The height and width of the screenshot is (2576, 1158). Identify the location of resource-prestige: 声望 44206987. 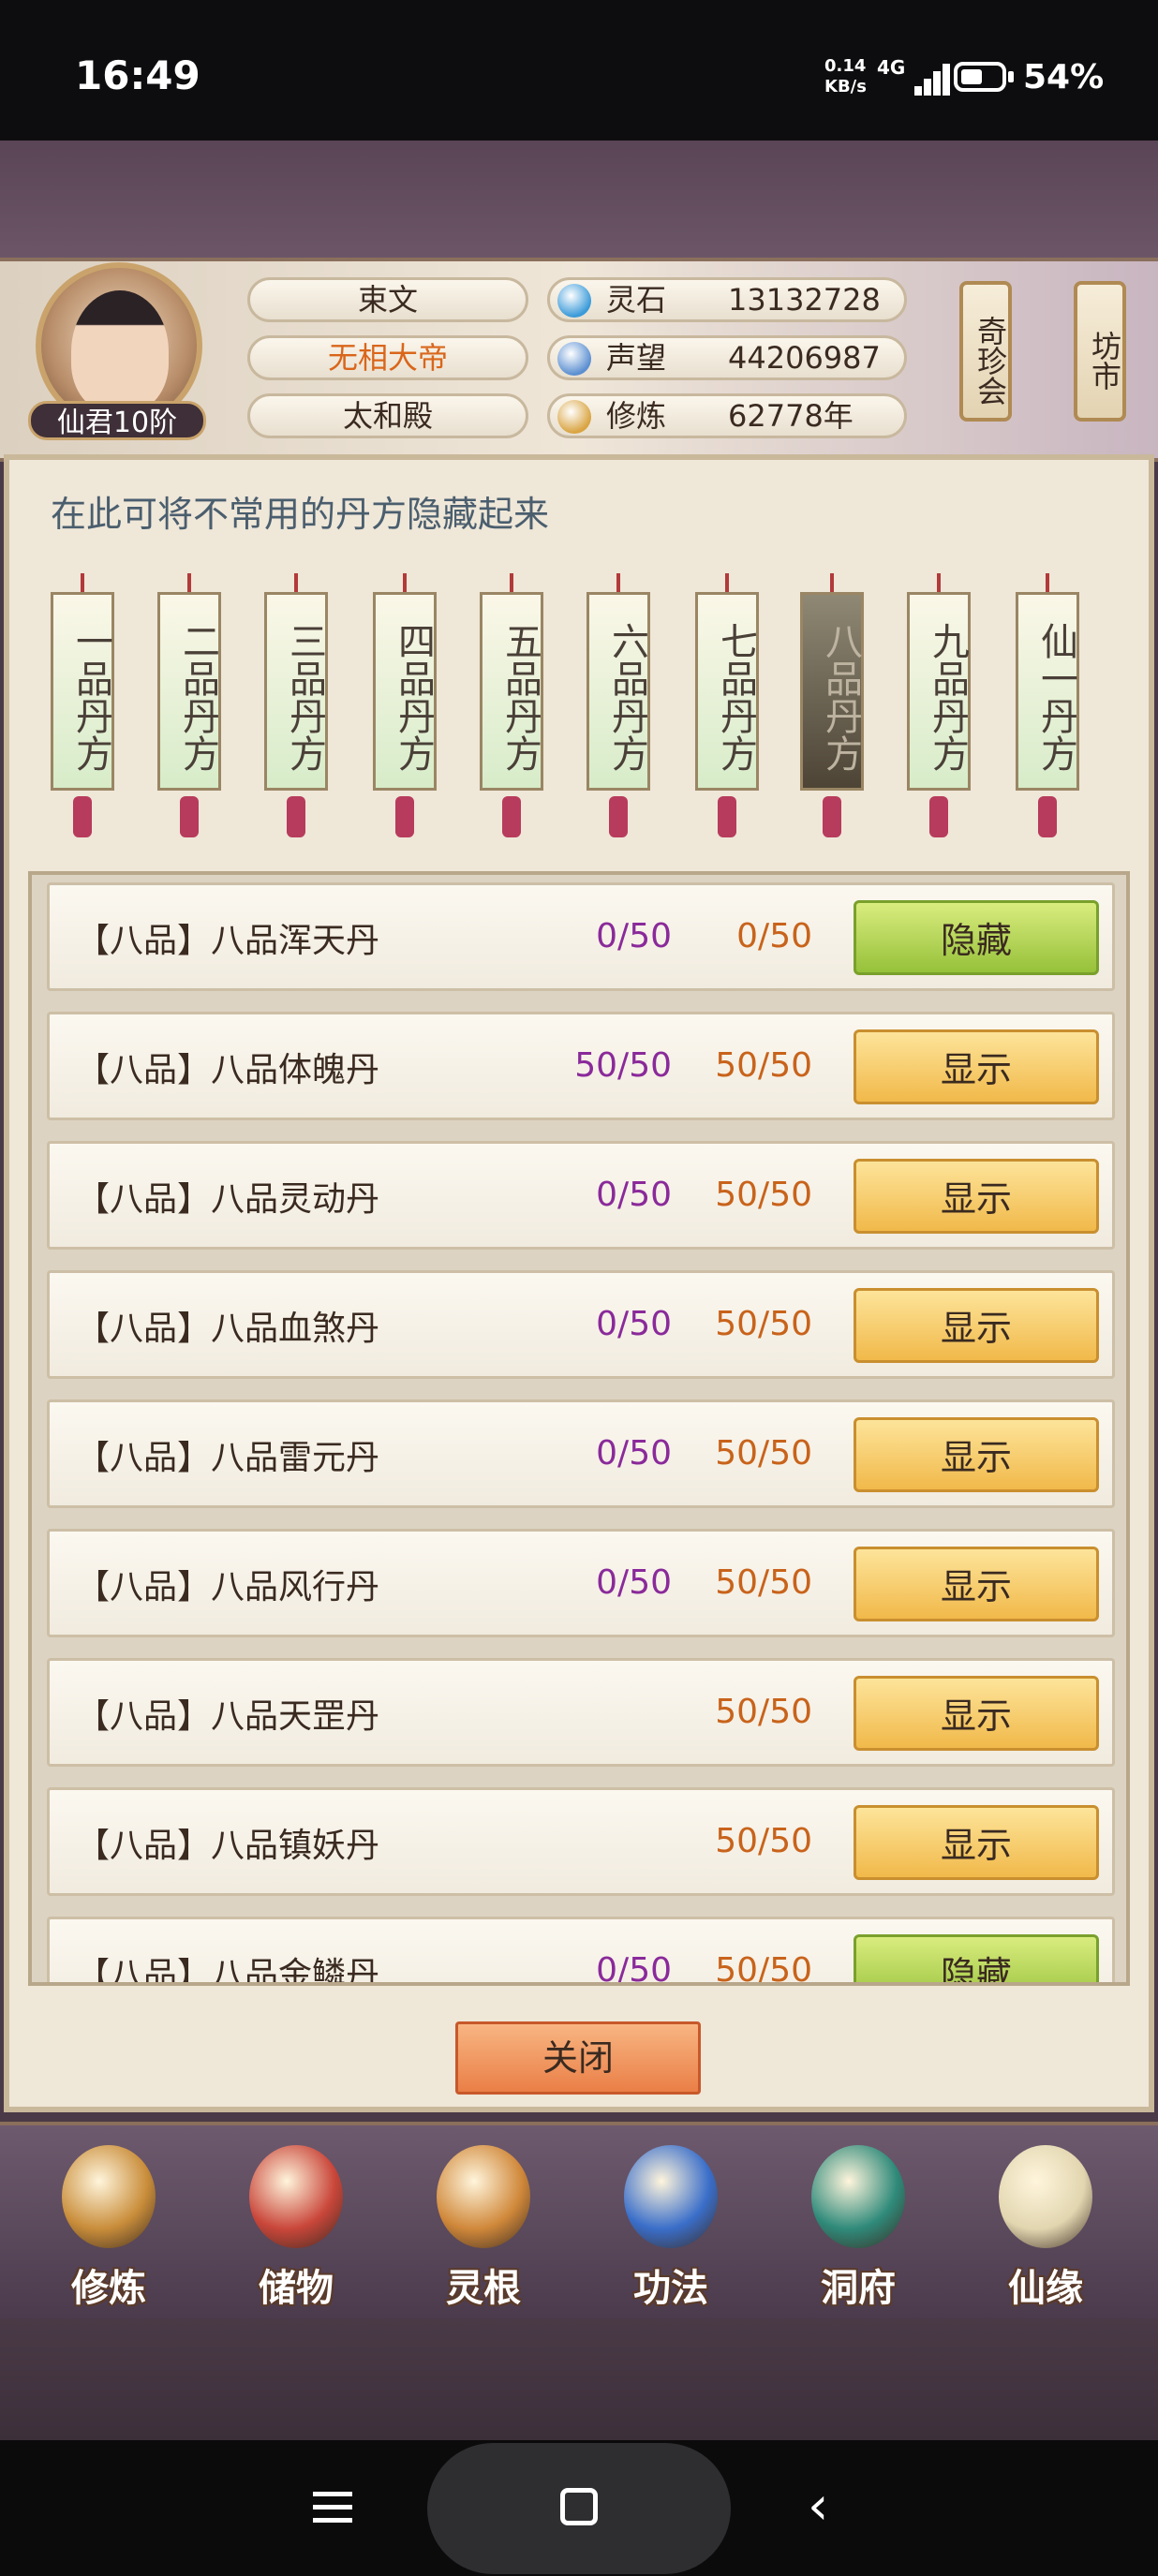
(727, 357).